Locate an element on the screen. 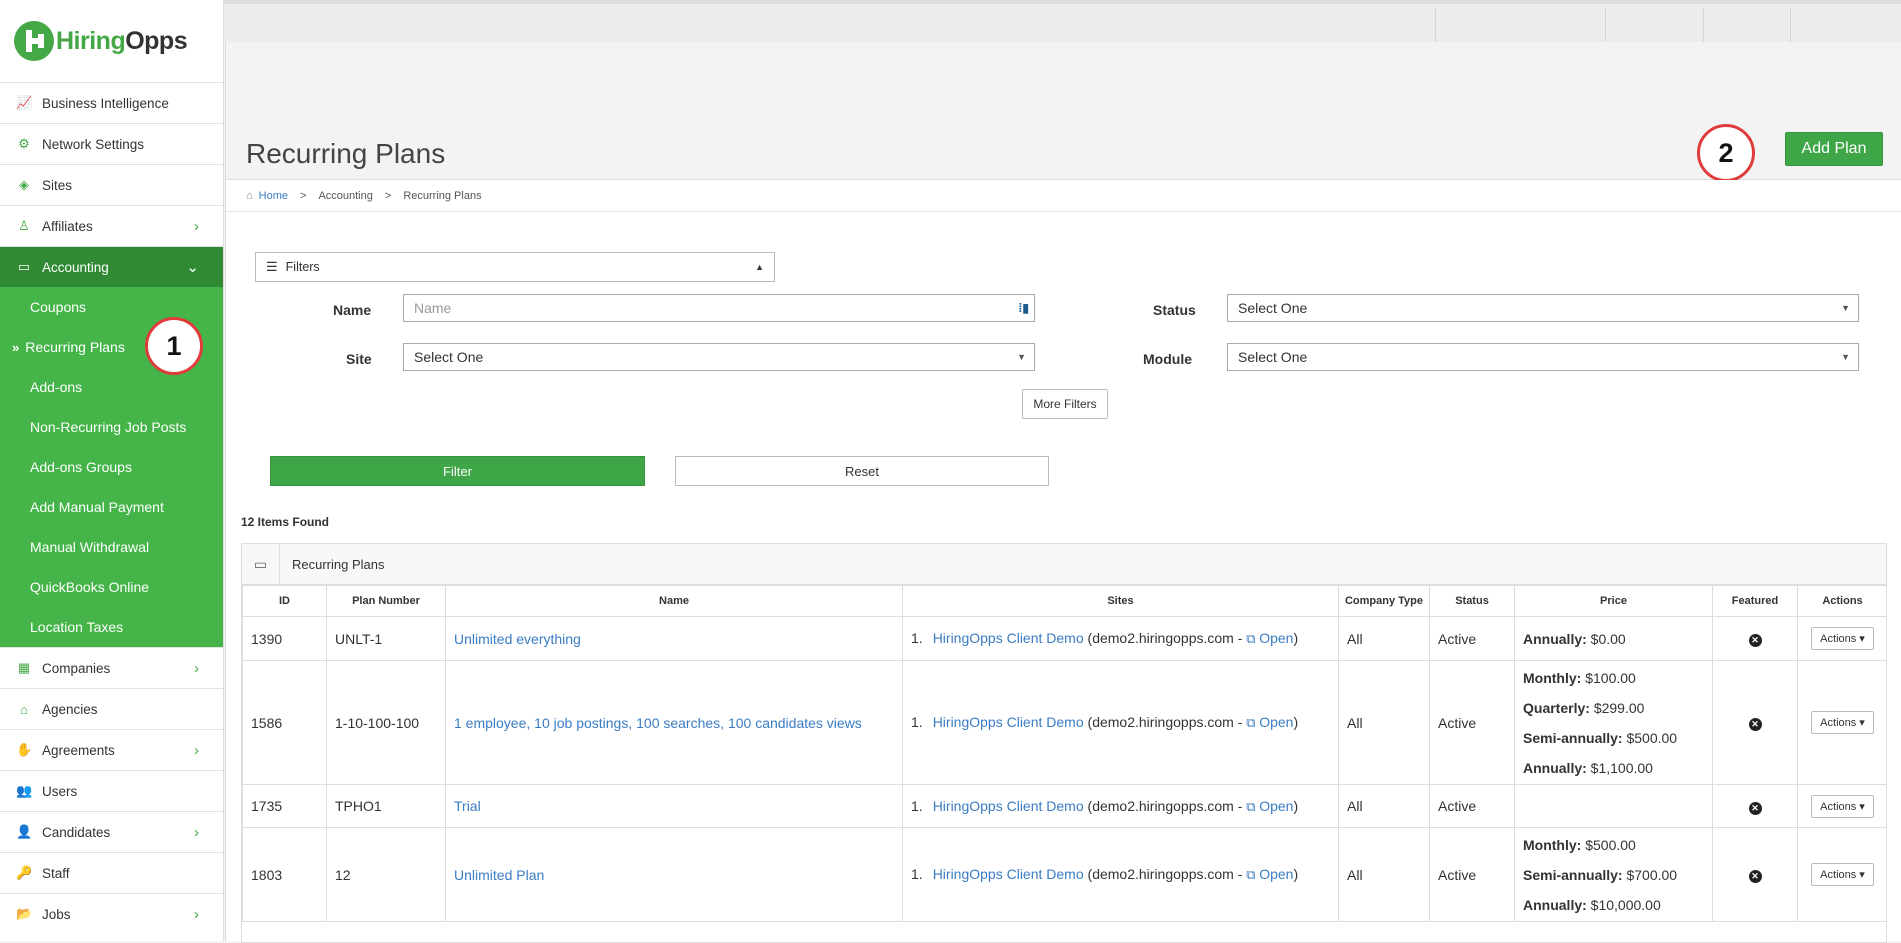  sidebar-item-candidates: 👤 Candidates › is located at coordinates (111, 831).